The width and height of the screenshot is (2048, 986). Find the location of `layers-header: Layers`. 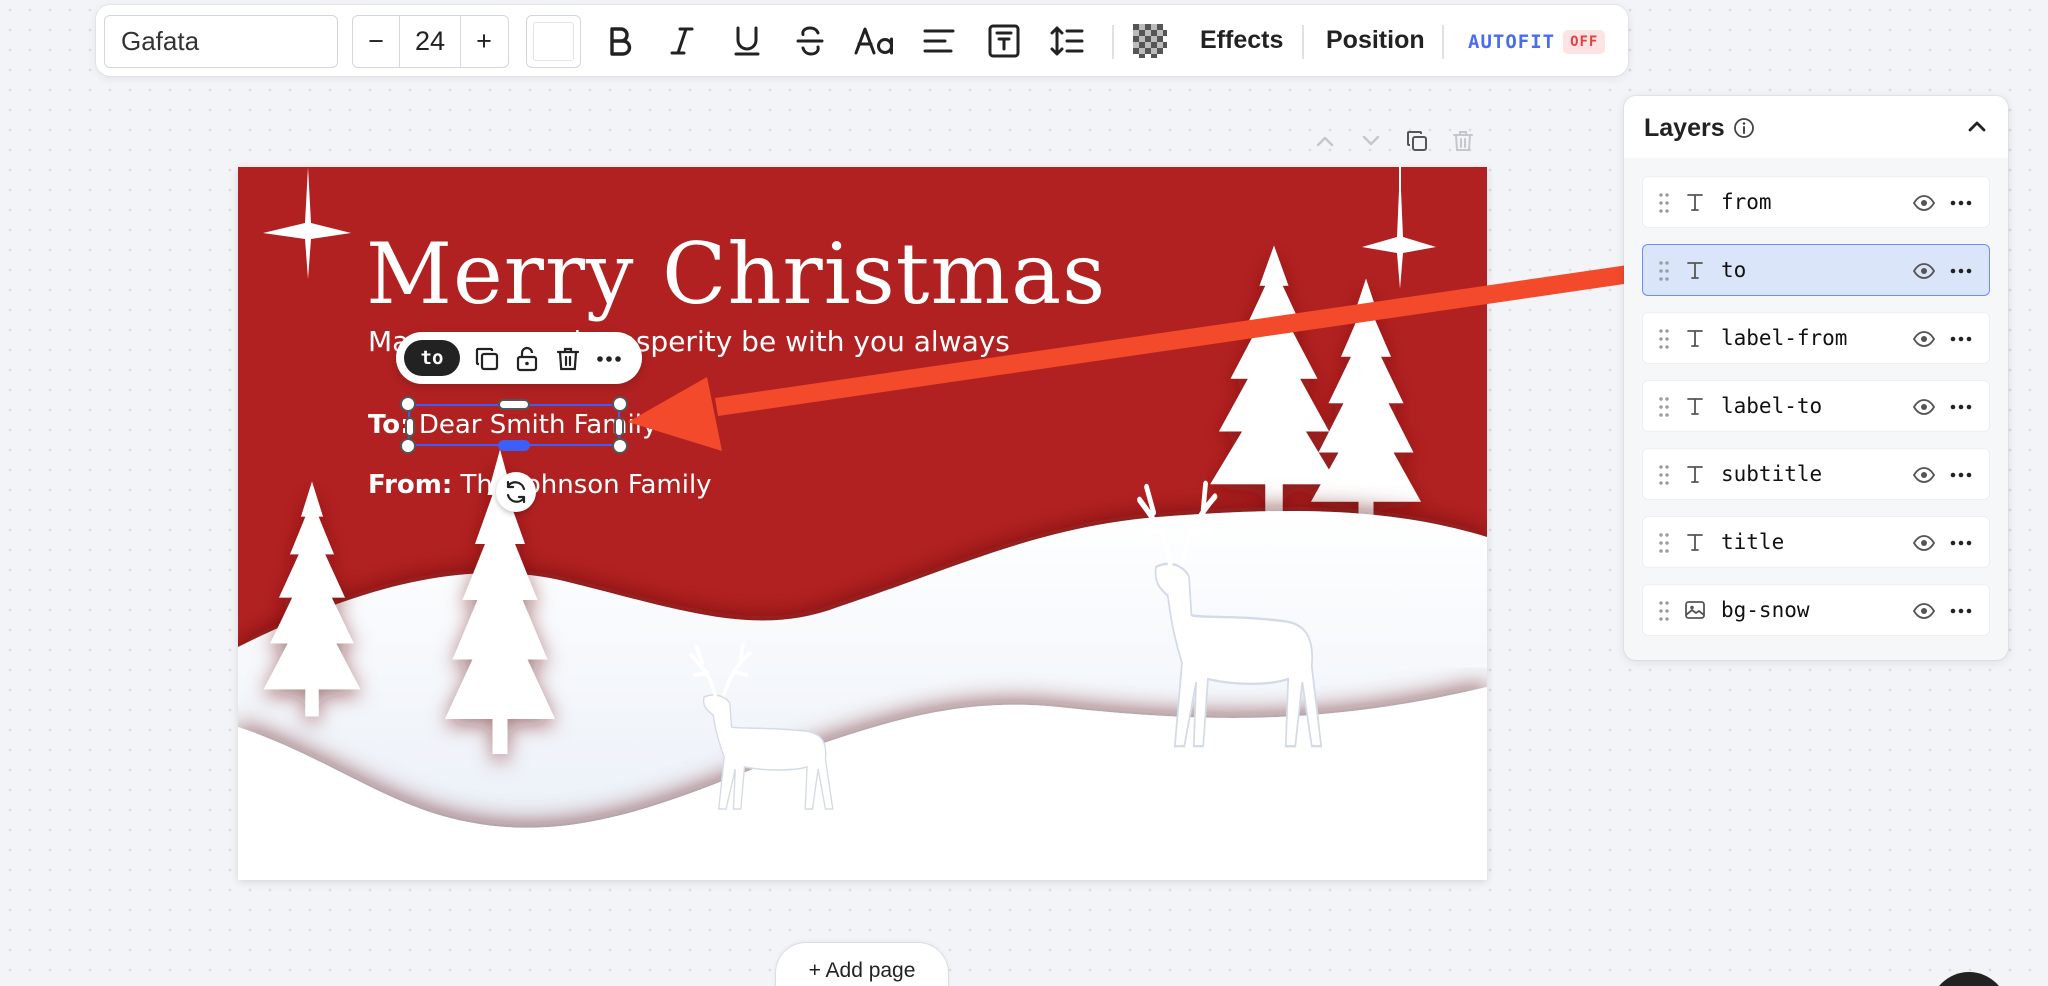

layers-header: Layers is located at coordinates (1816, 127).